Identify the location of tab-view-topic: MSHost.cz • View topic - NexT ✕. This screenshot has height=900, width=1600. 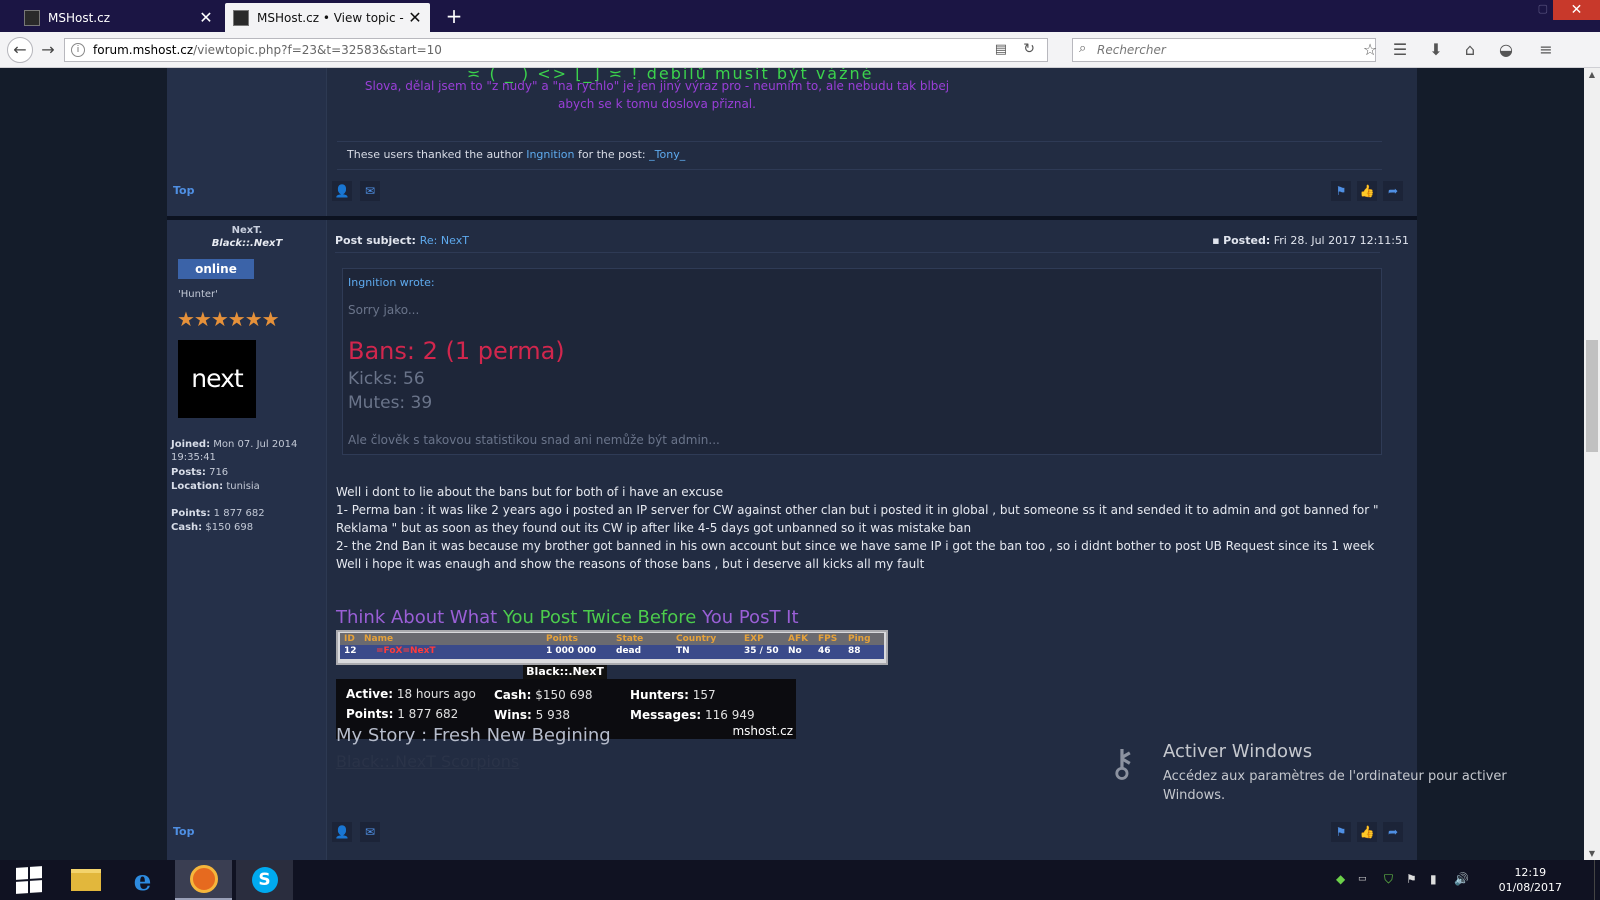
(327, 17).